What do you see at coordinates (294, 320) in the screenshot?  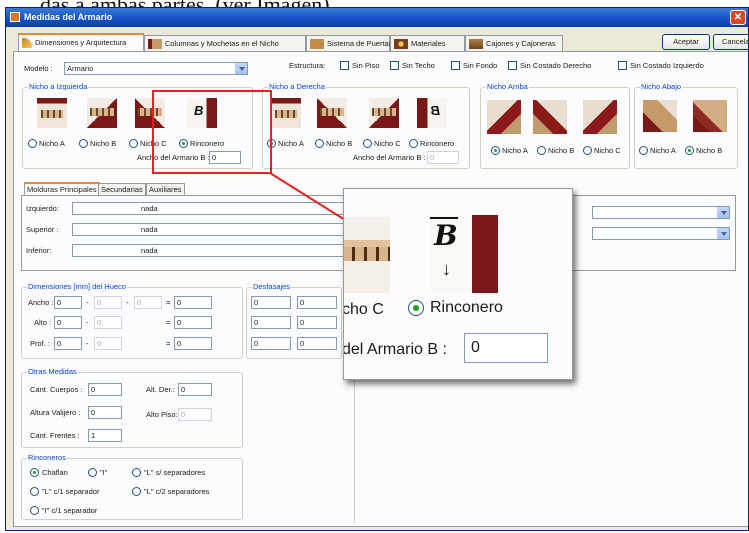 I see `group-desfasajes: Desfasajes 0 0 0 0 0 0` at bounding box center [294, 320].